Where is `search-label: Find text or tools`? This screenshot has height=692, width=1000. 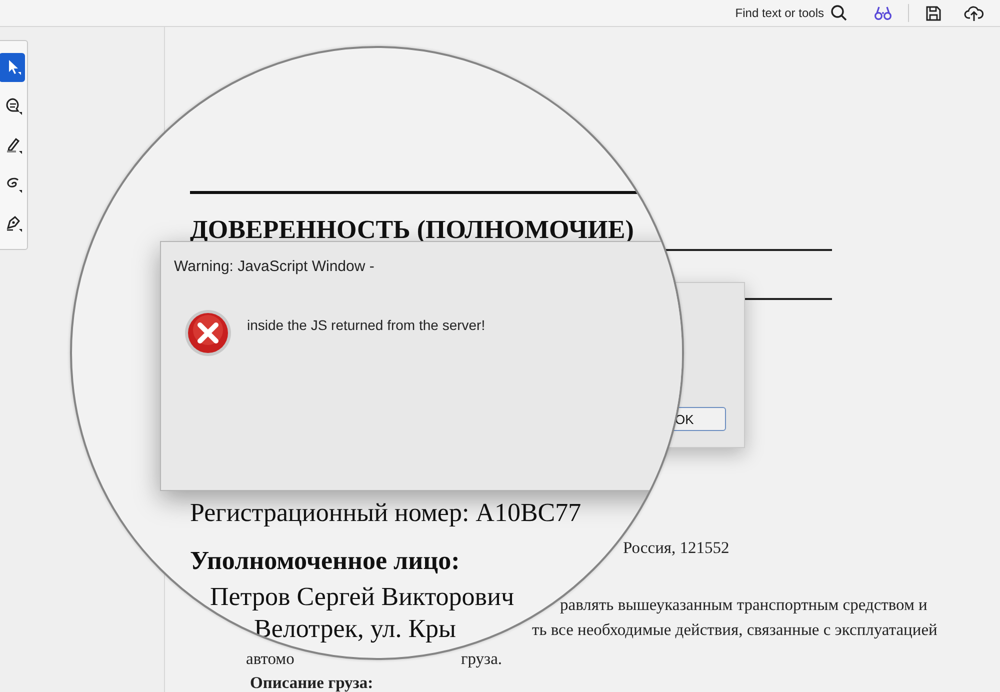 search-label: Find text or tools is located at coordinates (779, 13).